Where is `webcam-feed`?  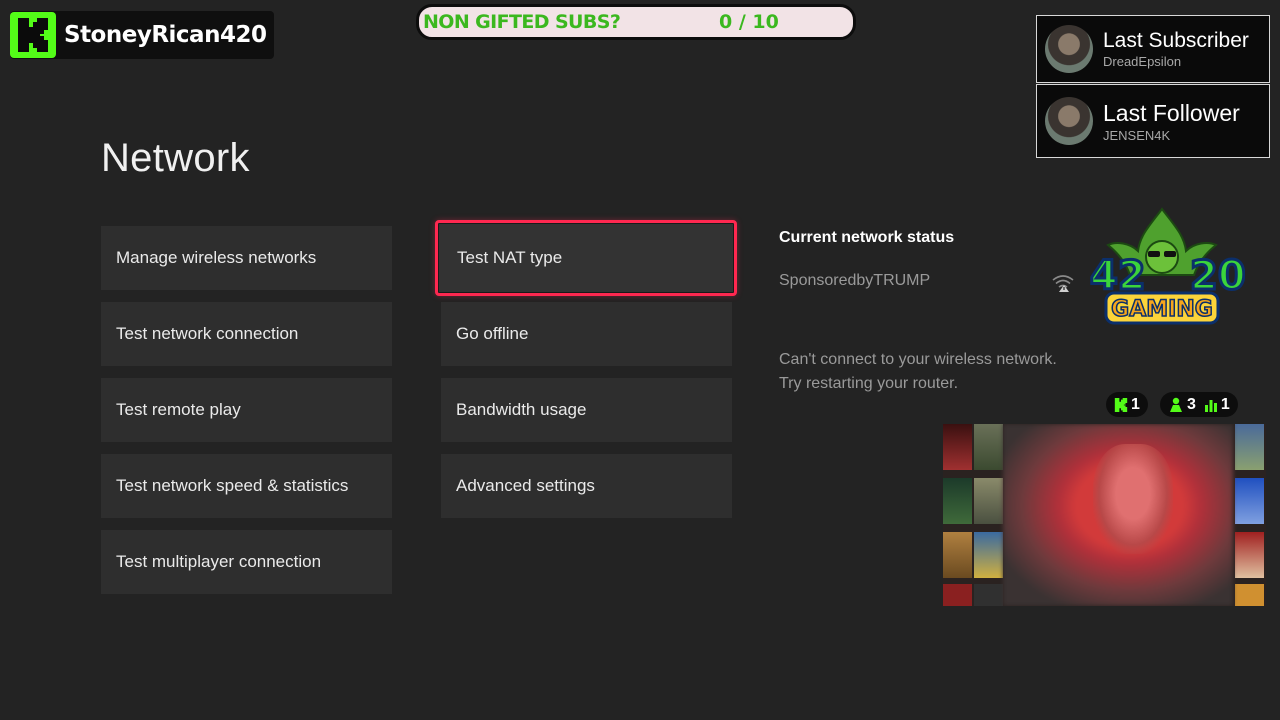 webcam-feed is located at coordinates (1104, 515).